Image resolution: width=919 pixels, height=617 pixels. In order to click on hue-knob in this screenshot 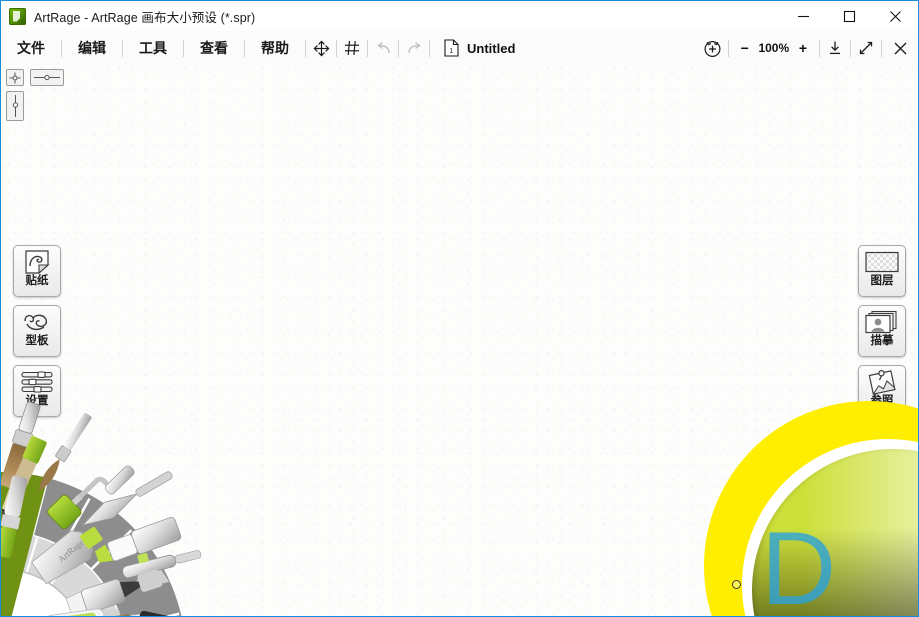, I will do `click(736, 584)`.